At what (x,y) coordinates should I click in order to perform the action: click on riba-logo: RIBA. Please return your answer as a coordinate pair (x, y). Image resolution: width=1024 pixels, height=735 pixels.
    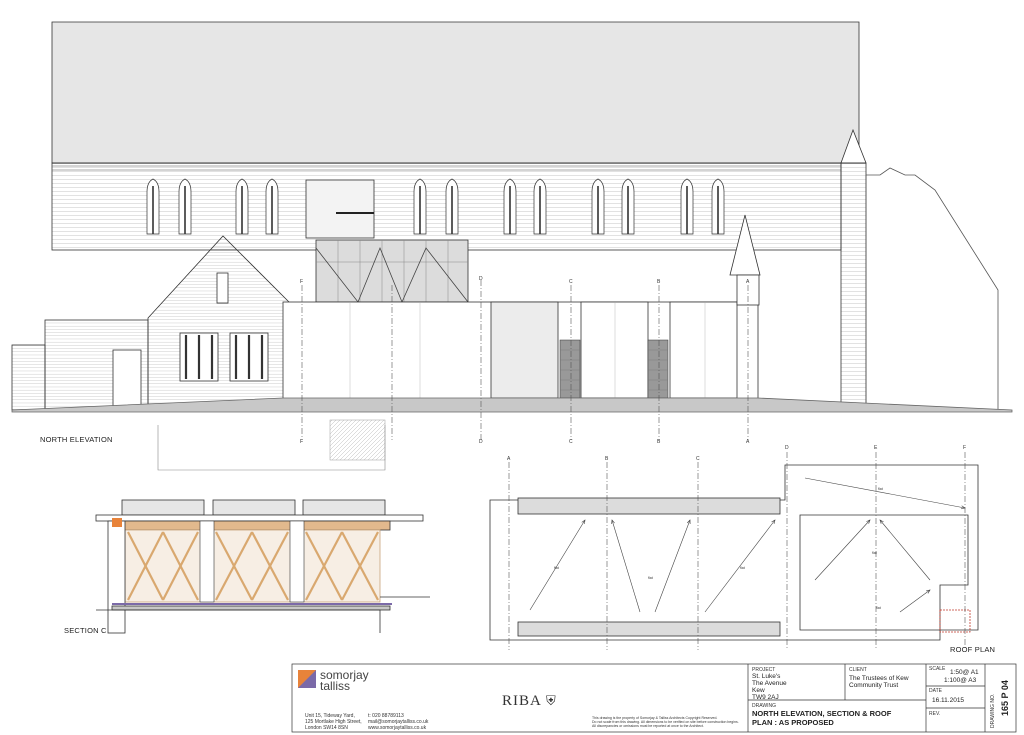
    Looking at the image, I should click on (522, 701).